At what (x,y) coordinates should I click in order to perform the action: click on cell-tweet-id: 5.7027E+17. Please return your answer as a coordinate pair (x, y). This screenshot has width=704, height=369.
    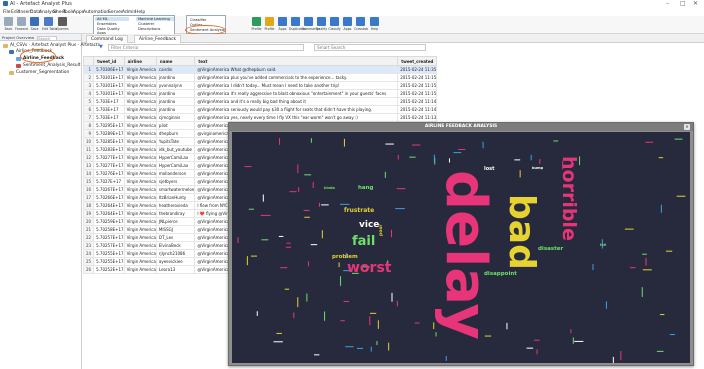
    Looking at the image, I should click on (109, 181).